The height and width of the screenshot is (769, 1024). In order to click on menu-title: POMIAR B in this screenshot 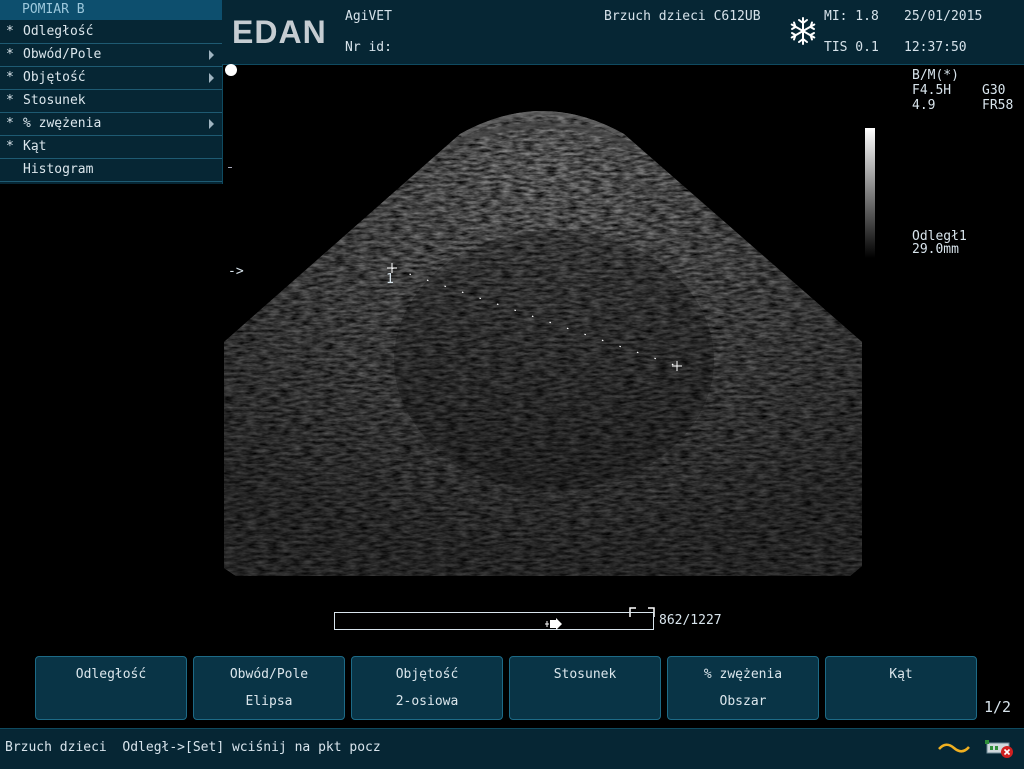, I will do `click(111, 10)`.